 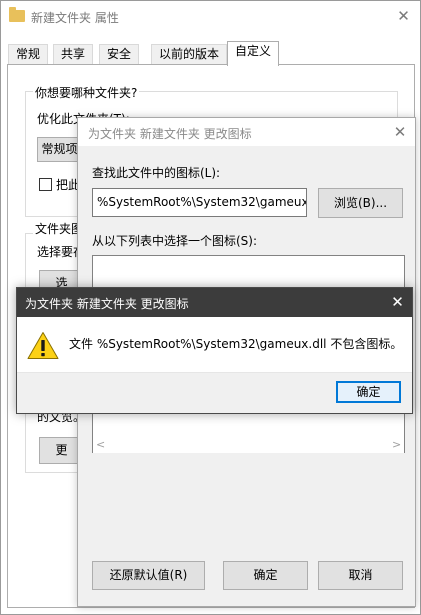 I want to click on message-box-close-button: ✕, so click(x=397, y=302).